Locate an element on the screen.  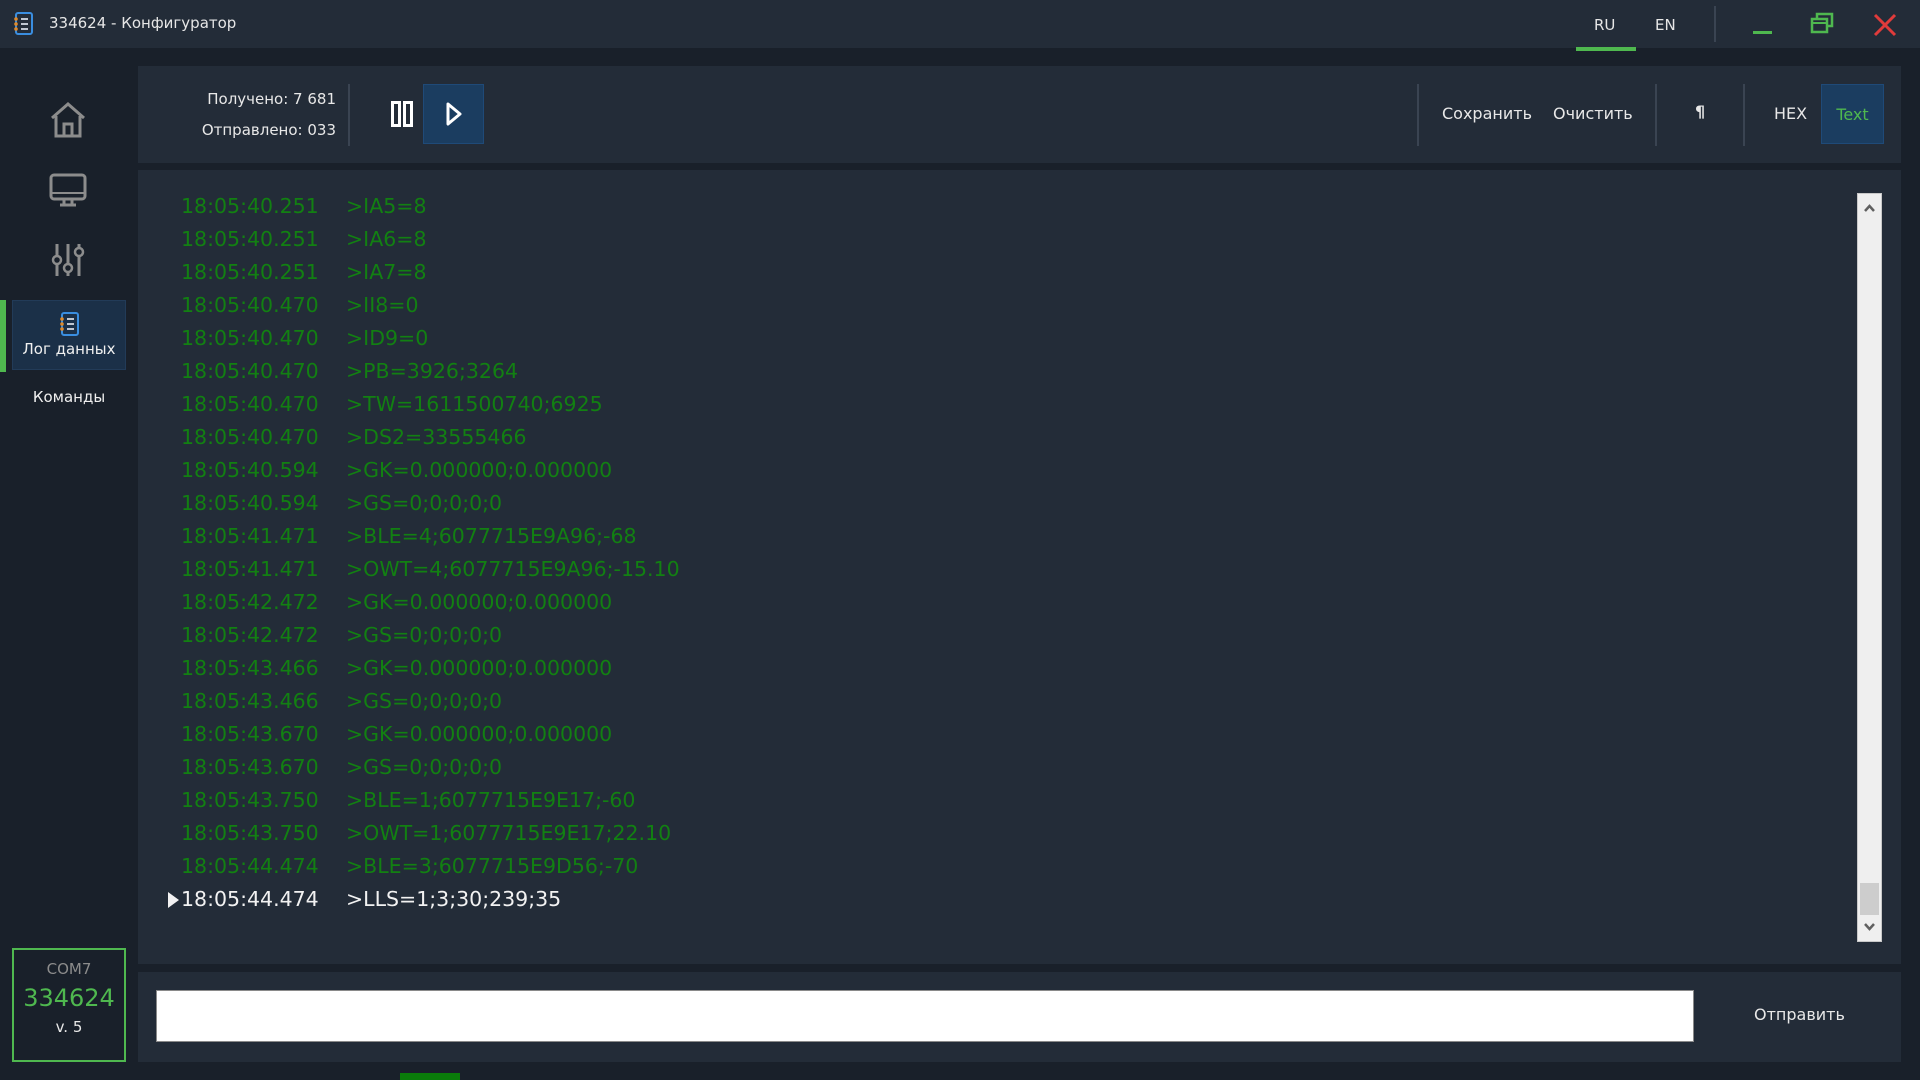
log-line: 18:05:43.670 >GS=0;0;0;0;0 is located at coordinates (988, 769).